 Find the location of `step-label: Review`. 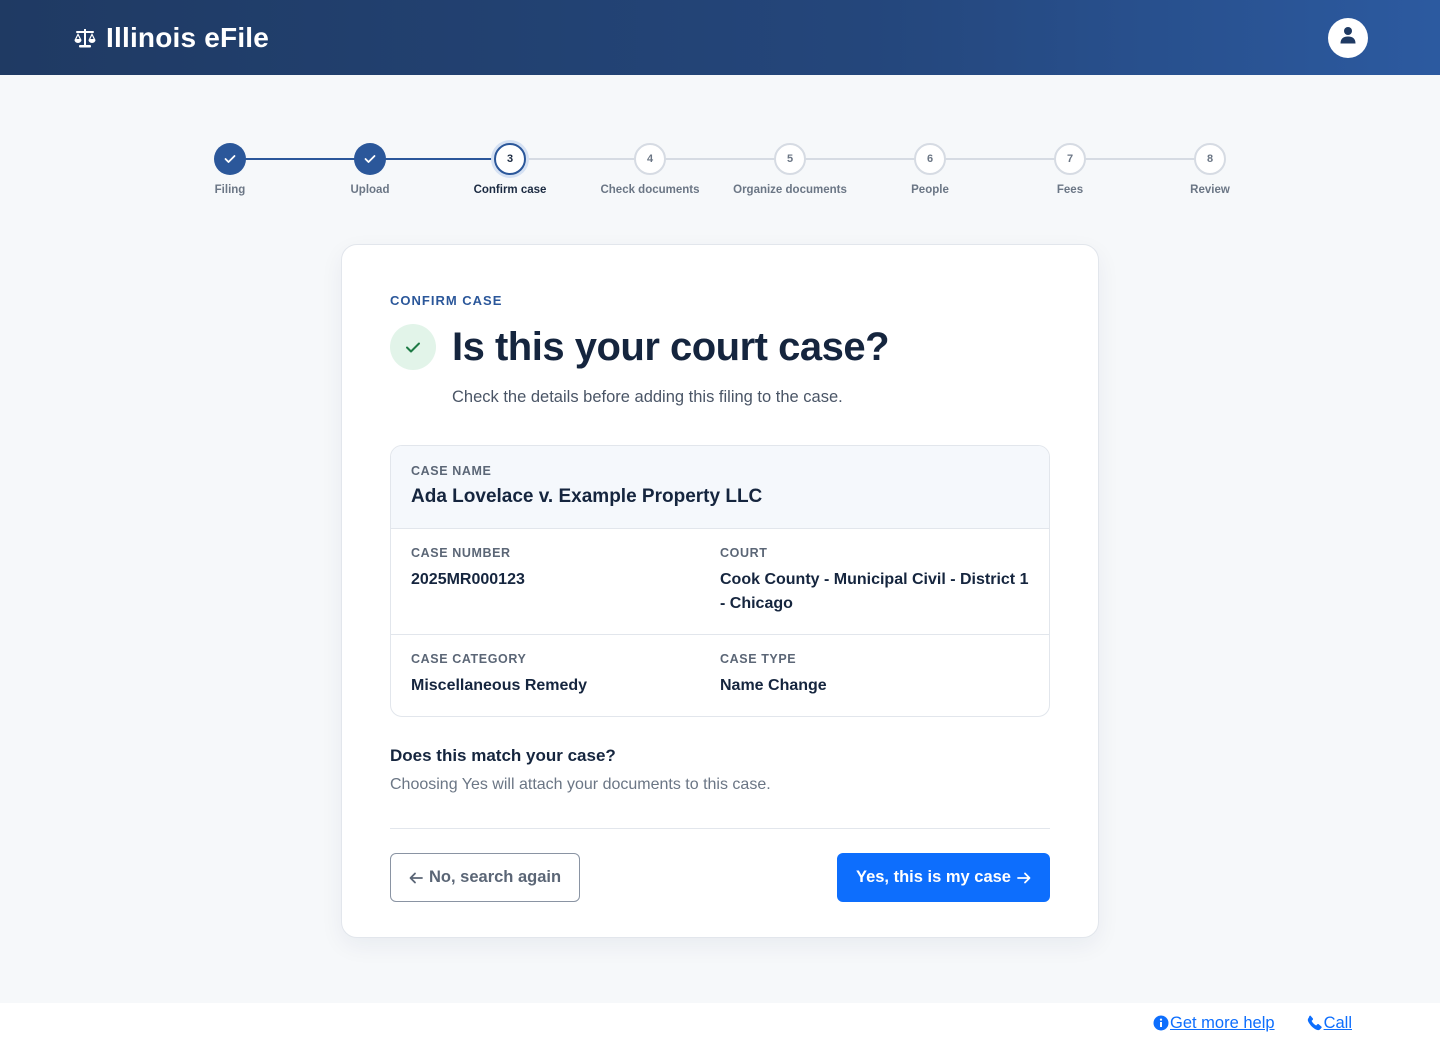

step-label: Review is located at coordinates (1210, 190).